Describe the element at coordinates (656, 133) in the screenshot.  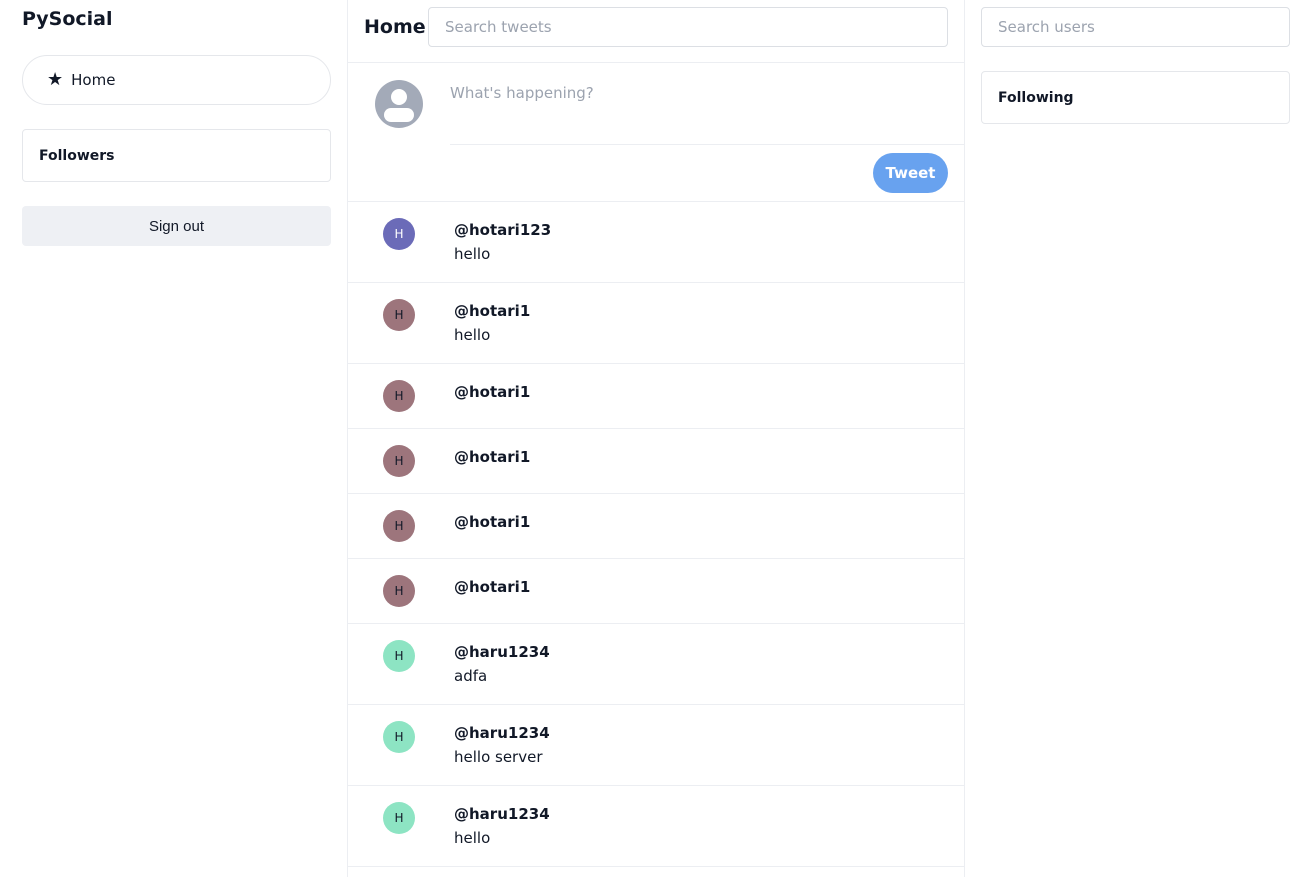
I see `tweet-composer: Tweet` at that location.